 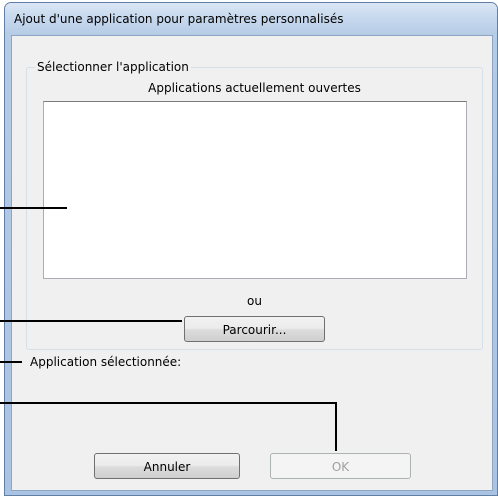 I want to click on group-title: Sélectionner l'application, so click(x=113, y=67).